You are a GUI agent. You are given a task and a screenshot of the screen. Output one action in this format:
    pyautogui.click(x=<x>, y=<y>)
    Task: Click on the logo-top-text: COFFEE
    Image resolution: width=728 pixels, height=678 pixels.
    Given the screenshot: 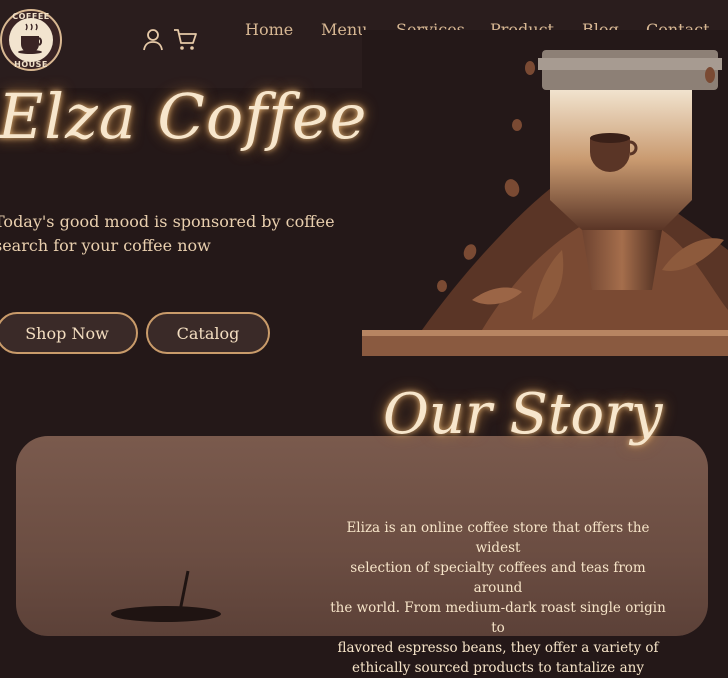 What is the action you would take?
    pyautogui.click(x=31, y=16)
    